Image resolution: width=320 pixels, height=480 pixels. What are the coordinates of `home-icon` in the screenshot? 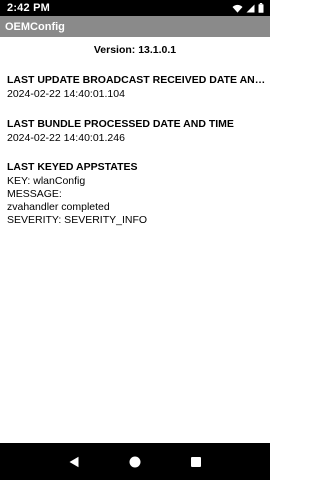 It's located at (135, 461).